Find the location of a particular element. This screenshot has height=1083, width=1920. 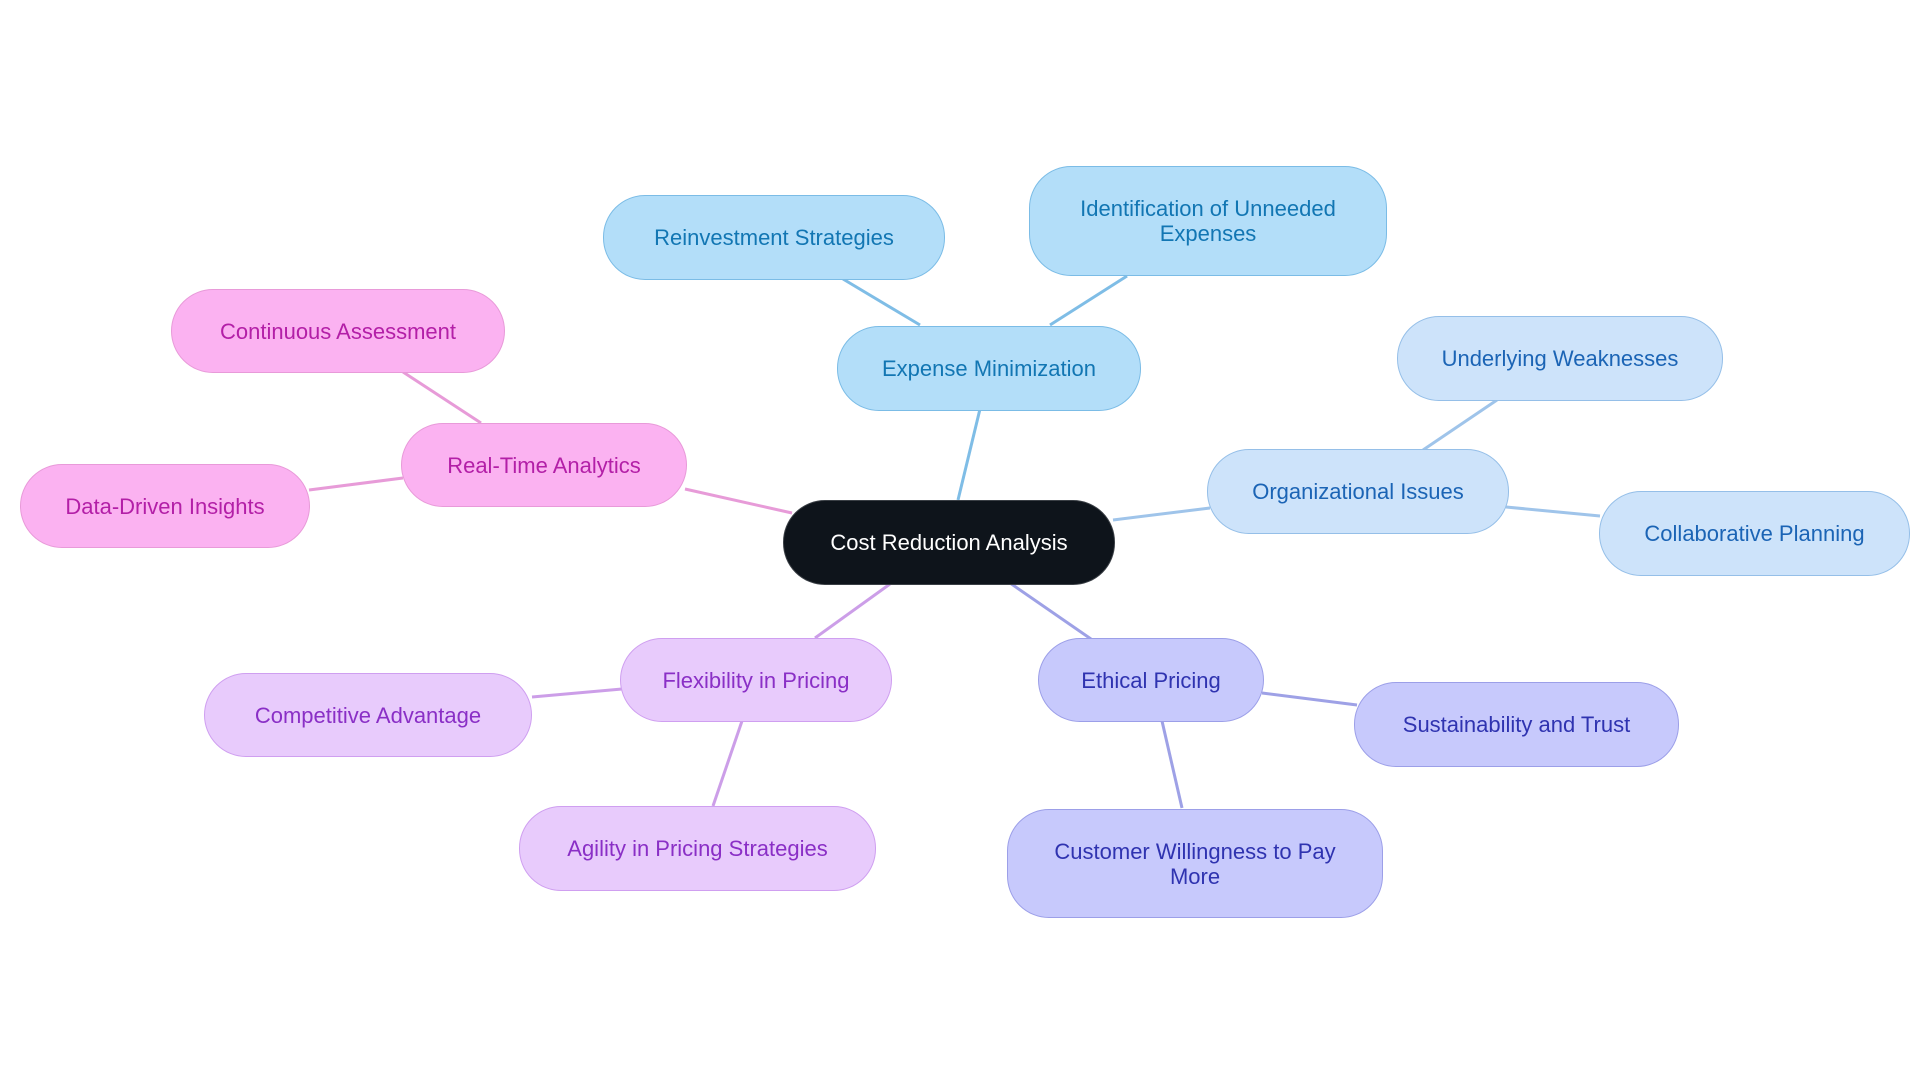

node-label: Collaborative Planning is located at coordinates (1754, 533).